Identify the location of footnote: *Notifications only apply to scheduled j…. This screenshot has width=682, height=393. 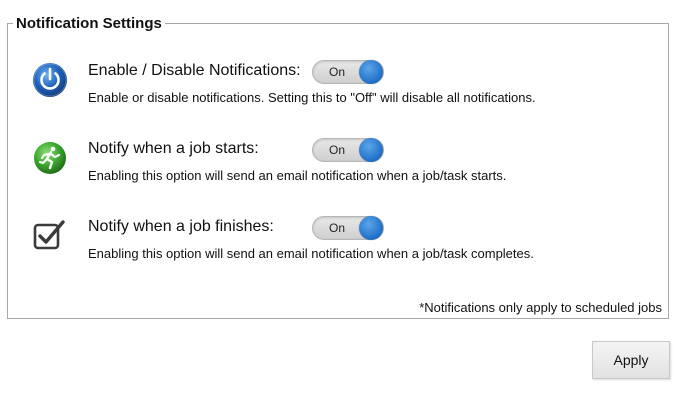
(540, 307).